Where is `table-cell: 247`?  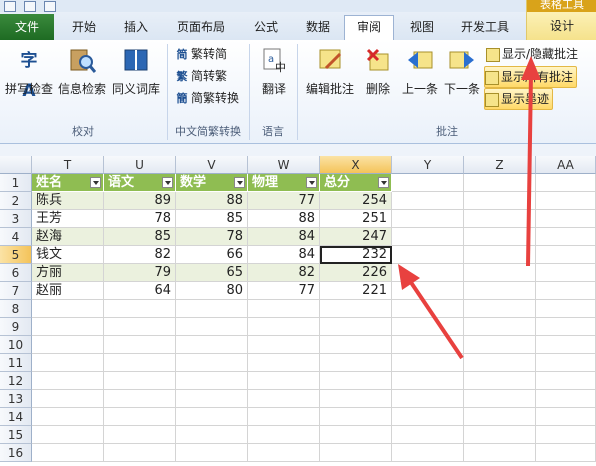
table-cell: 247 is located at coordinates (356, 237).